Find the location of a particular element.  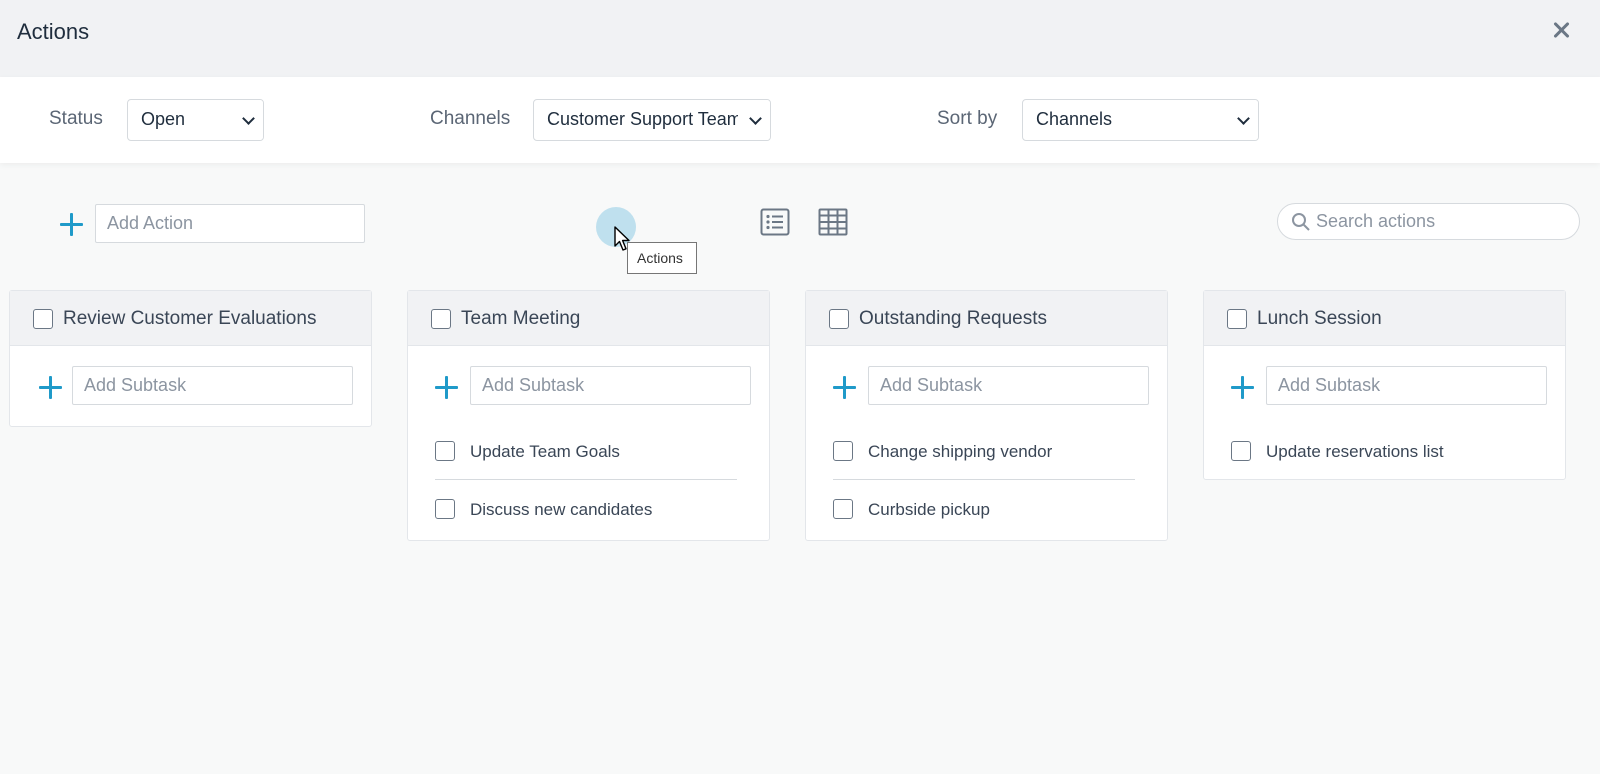

subtask-item: Update reservations list is located at coordinates (1384, 450).